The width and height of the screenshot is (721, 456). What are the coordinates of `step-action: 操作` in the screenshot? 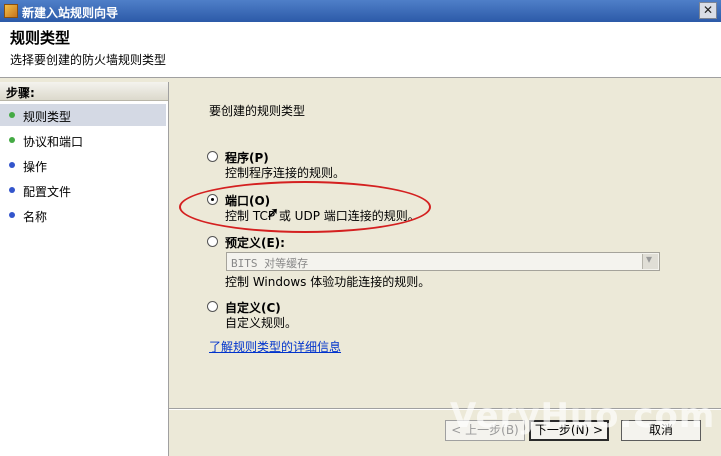 It's located at (83, 165).